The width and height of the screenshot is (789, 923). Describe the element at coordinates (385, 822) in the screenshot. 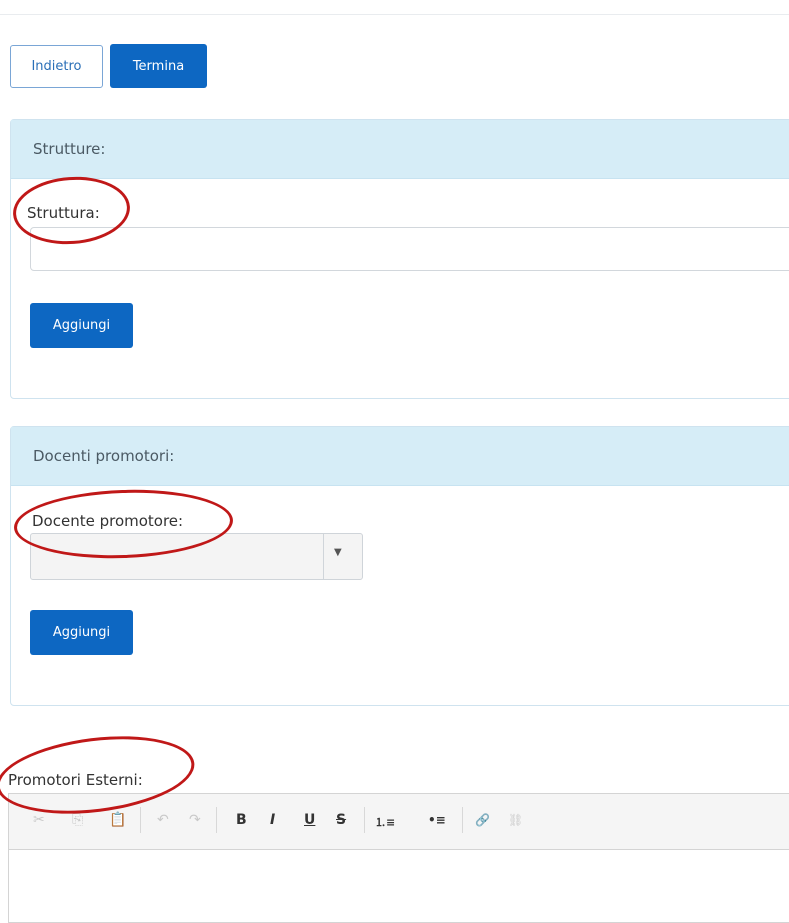

I see `ordered-list-icon: ⒈≡` at that location.